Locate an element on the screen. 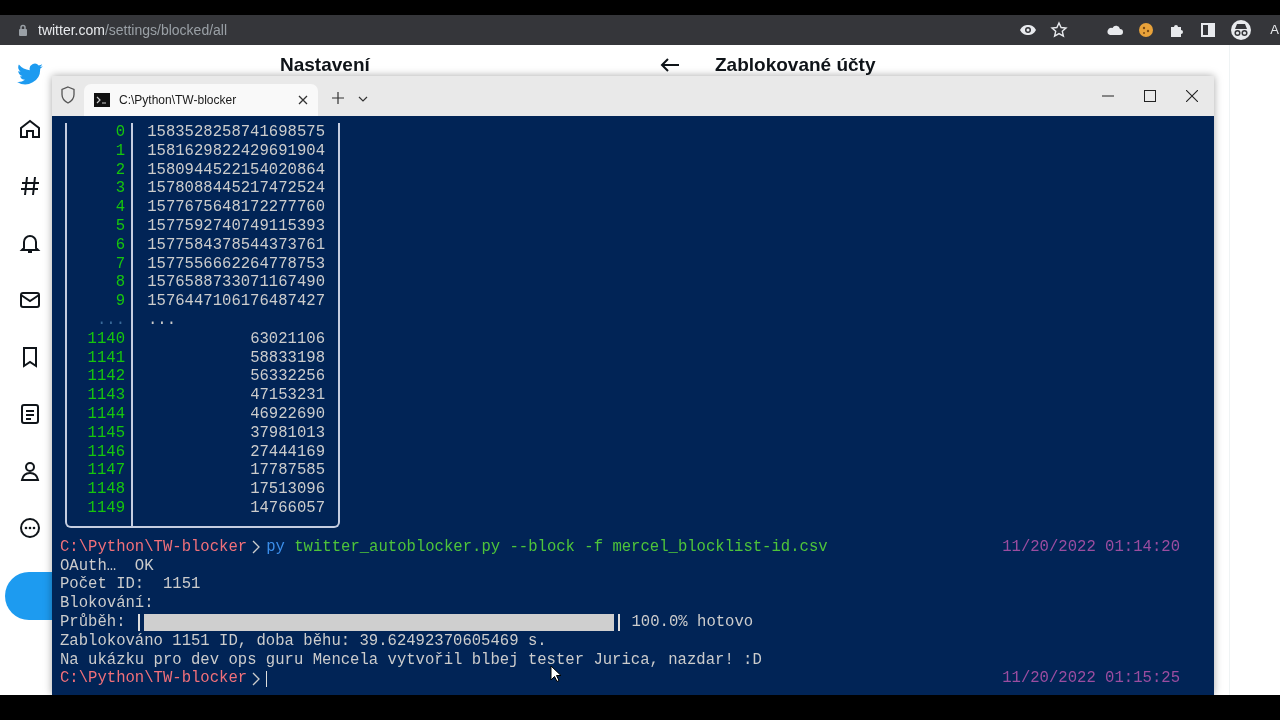  page-heading: Zablokované účty is located at coordinates (795, 64).